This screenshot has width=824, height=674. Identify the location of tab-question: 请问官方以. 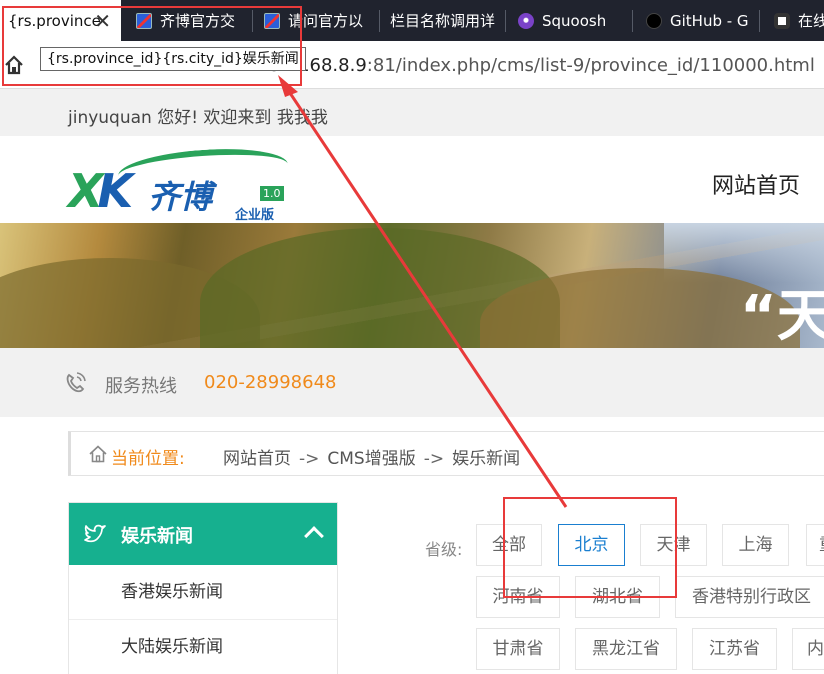
(315, 20).